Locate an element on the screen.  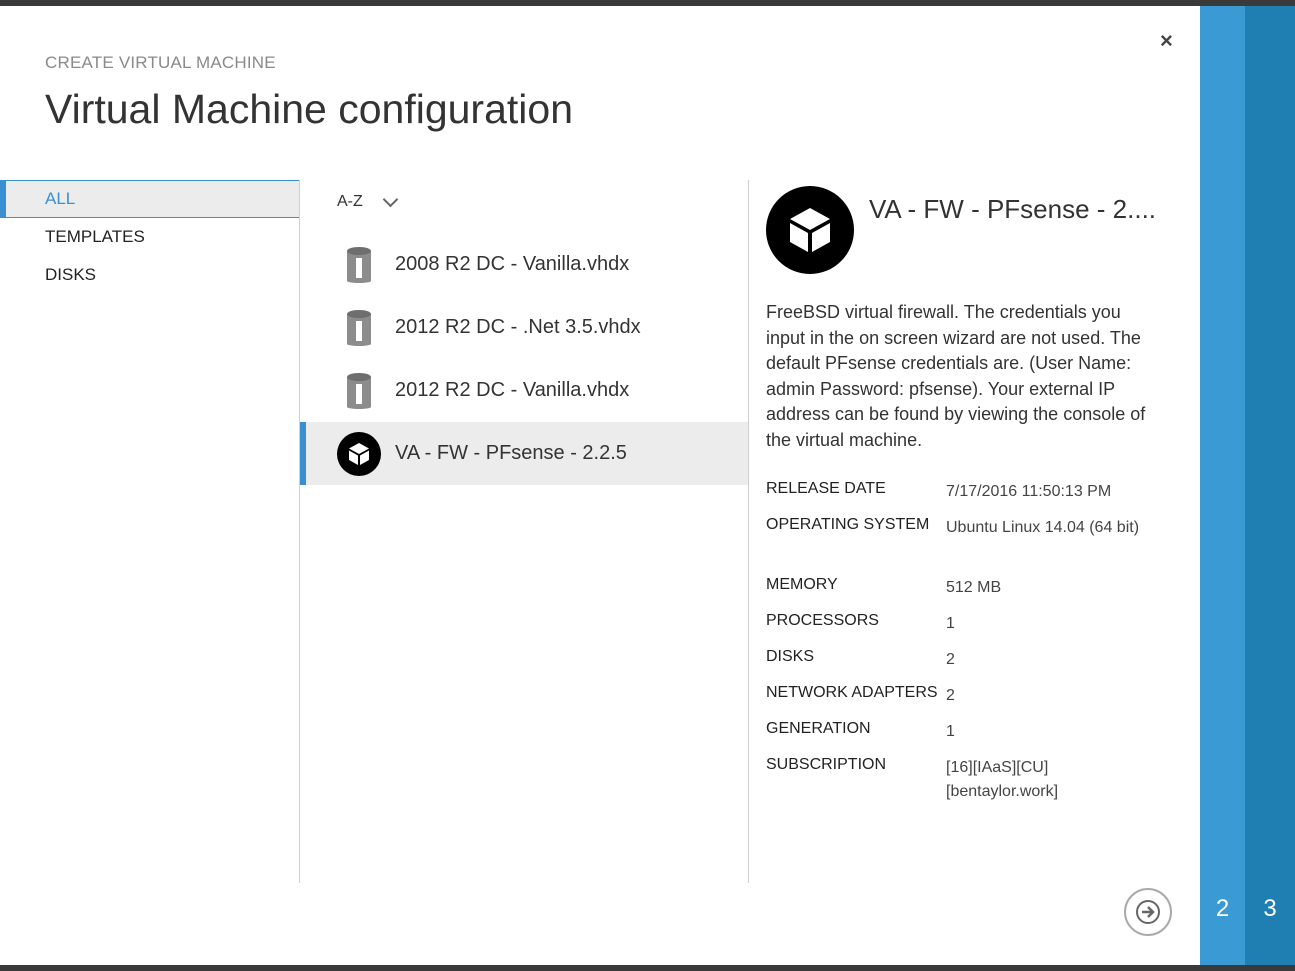
step-number: 3 is located at coordinates (1270, 908).